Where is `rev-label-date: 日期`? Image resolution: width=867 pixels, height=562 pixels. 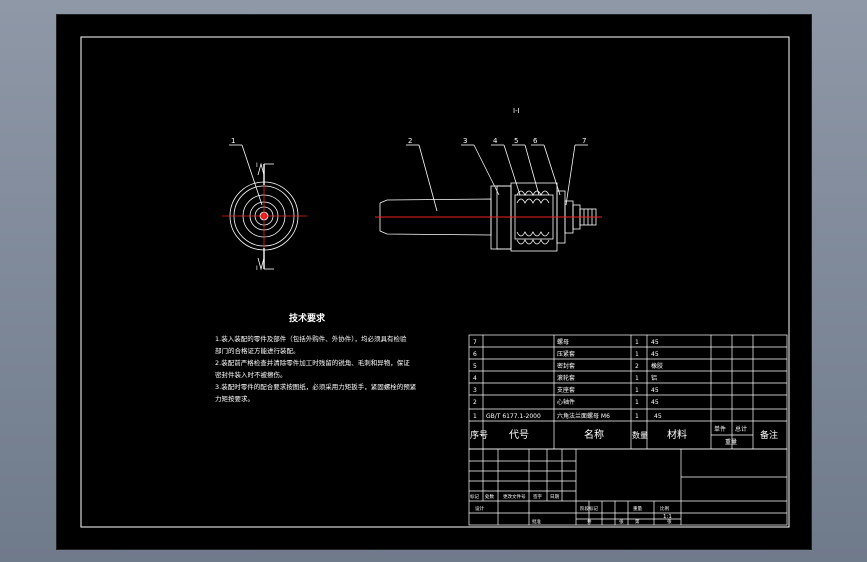
rev-label-date: 日期 is located at coordinates (554, 497).